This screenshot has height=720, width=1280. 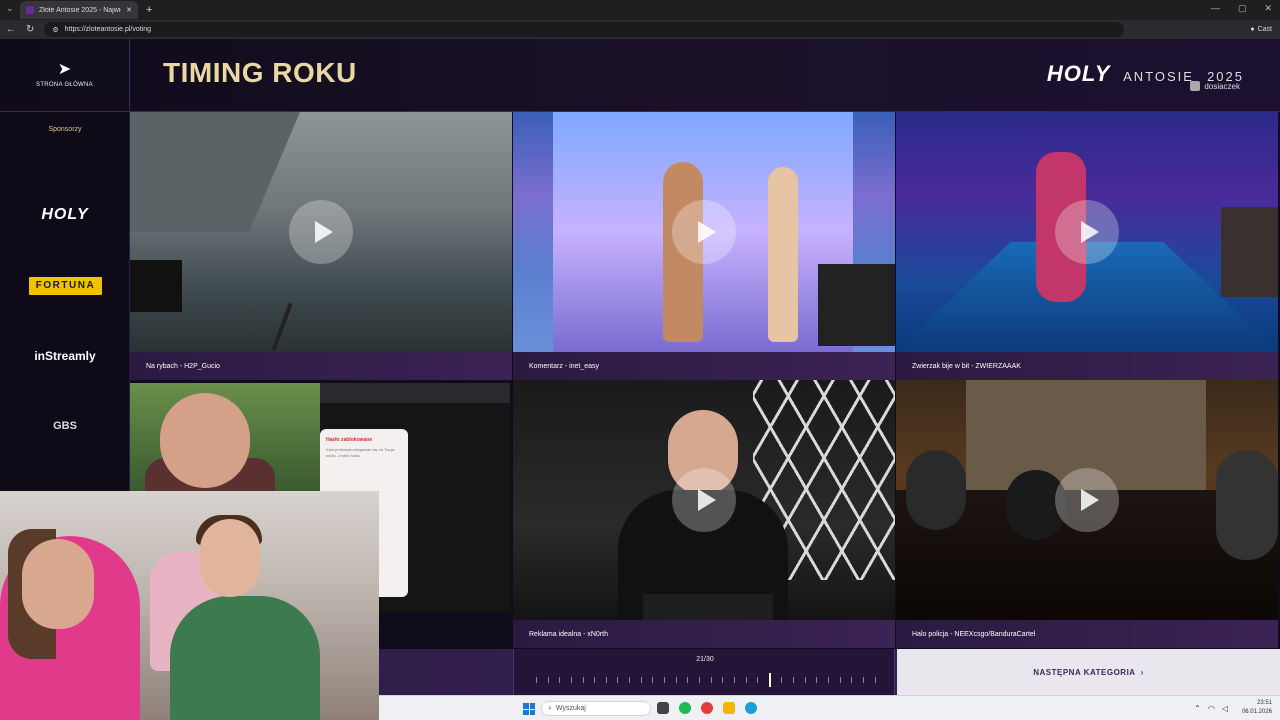 What do you see at coordinates (79, 10) in the screenshot?
I see `browser-tab: Złote Antosie 2025 - Największy P ✕` at bounding box center [79, 10].